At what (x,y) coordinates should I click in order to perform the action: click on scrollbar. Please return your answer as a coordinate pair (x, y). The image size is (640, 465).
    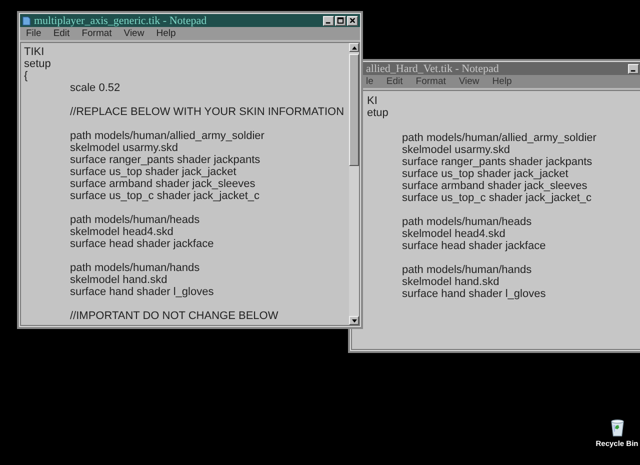
    Looking at the image, I should click on (354, 184).